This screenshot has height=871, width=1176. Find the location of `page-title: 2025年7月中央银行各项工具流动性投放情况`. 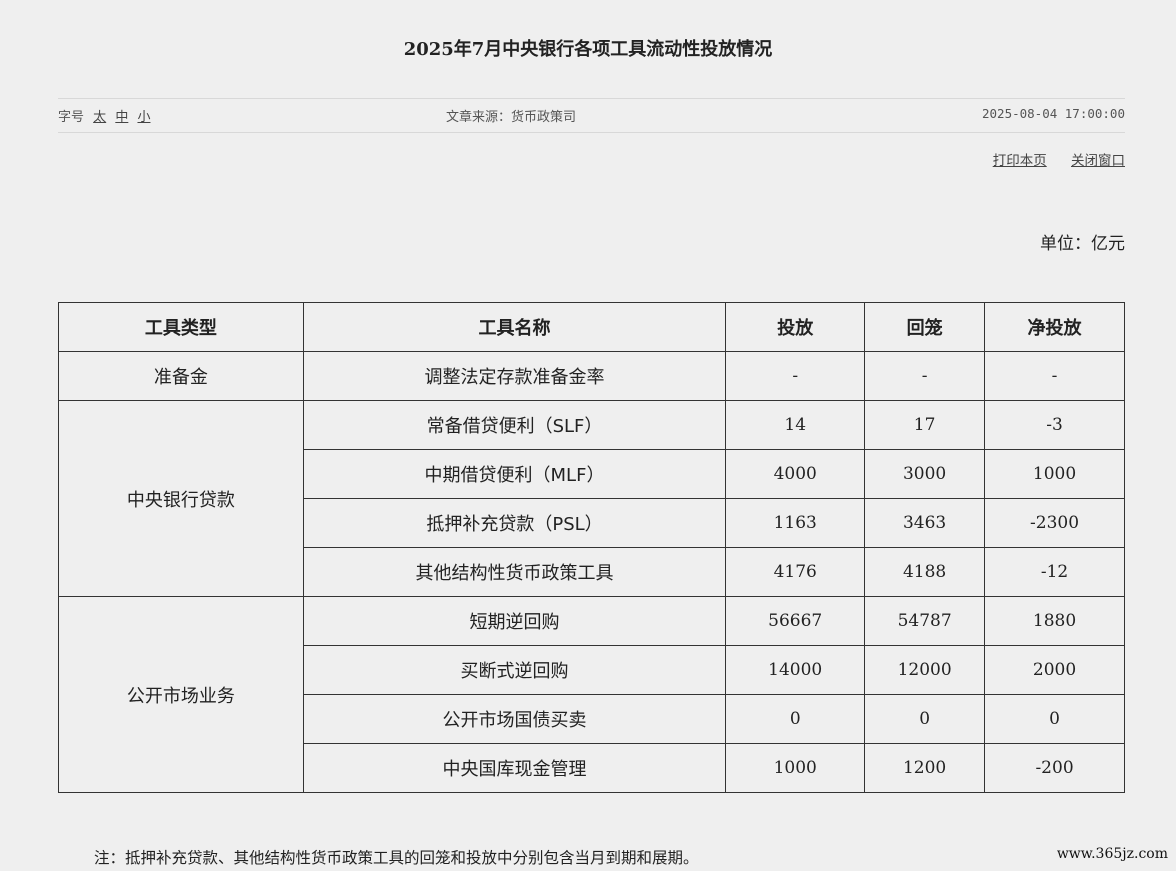

page-title: 2025年7月中央银行各项工具流动性投放情况 is located at coordinates (588, 49).